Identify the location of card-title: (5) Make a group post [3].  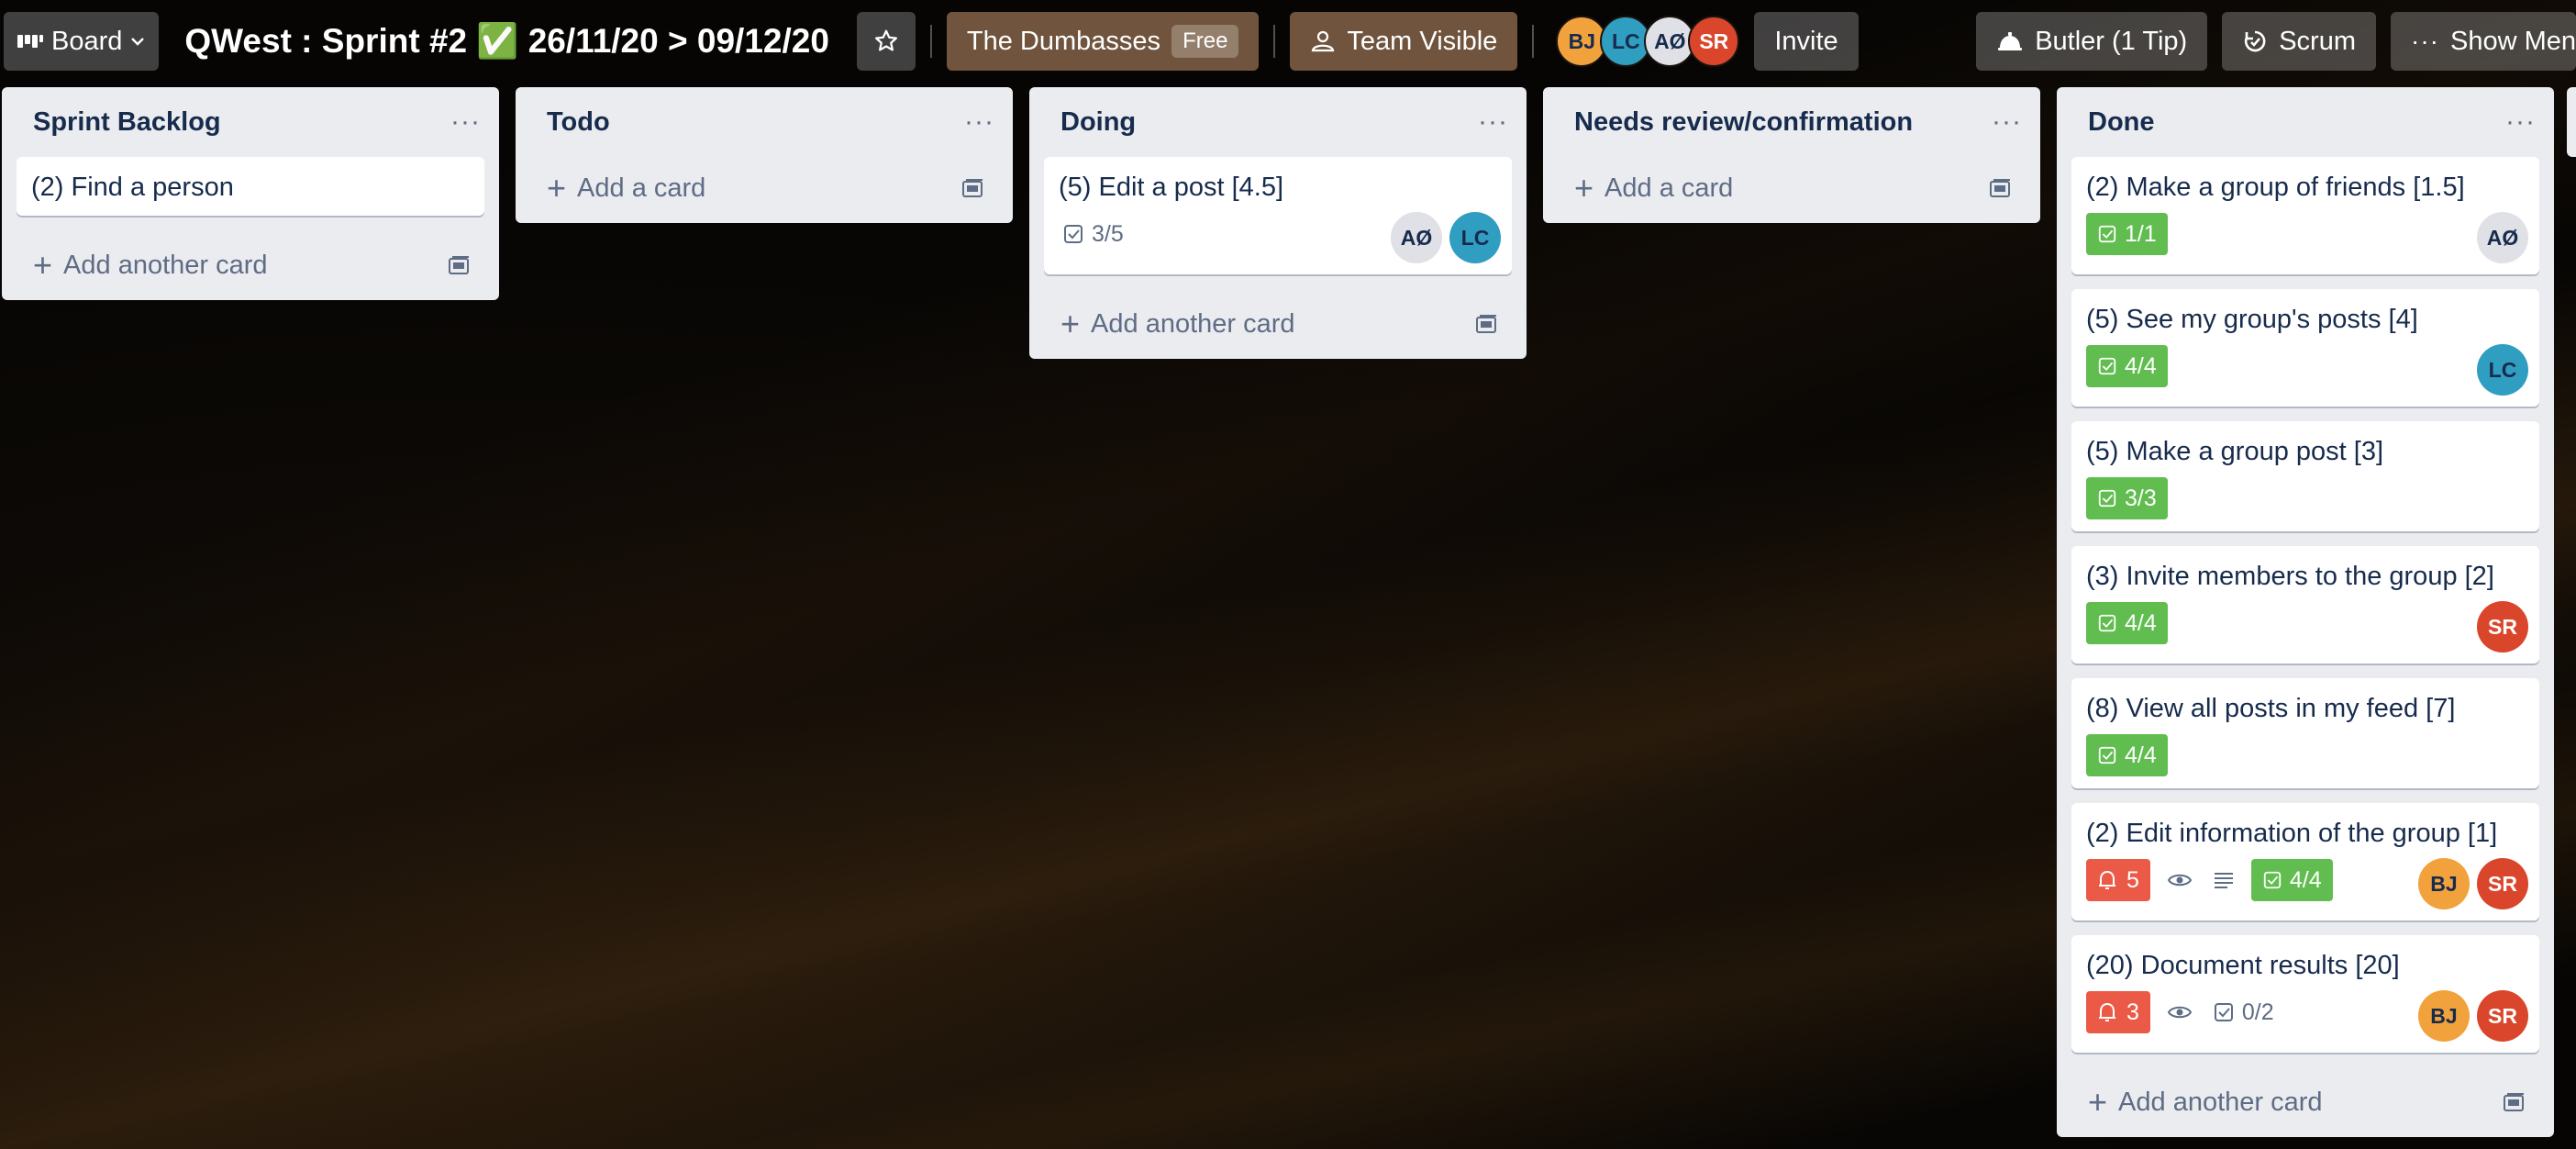
(2234, 451).